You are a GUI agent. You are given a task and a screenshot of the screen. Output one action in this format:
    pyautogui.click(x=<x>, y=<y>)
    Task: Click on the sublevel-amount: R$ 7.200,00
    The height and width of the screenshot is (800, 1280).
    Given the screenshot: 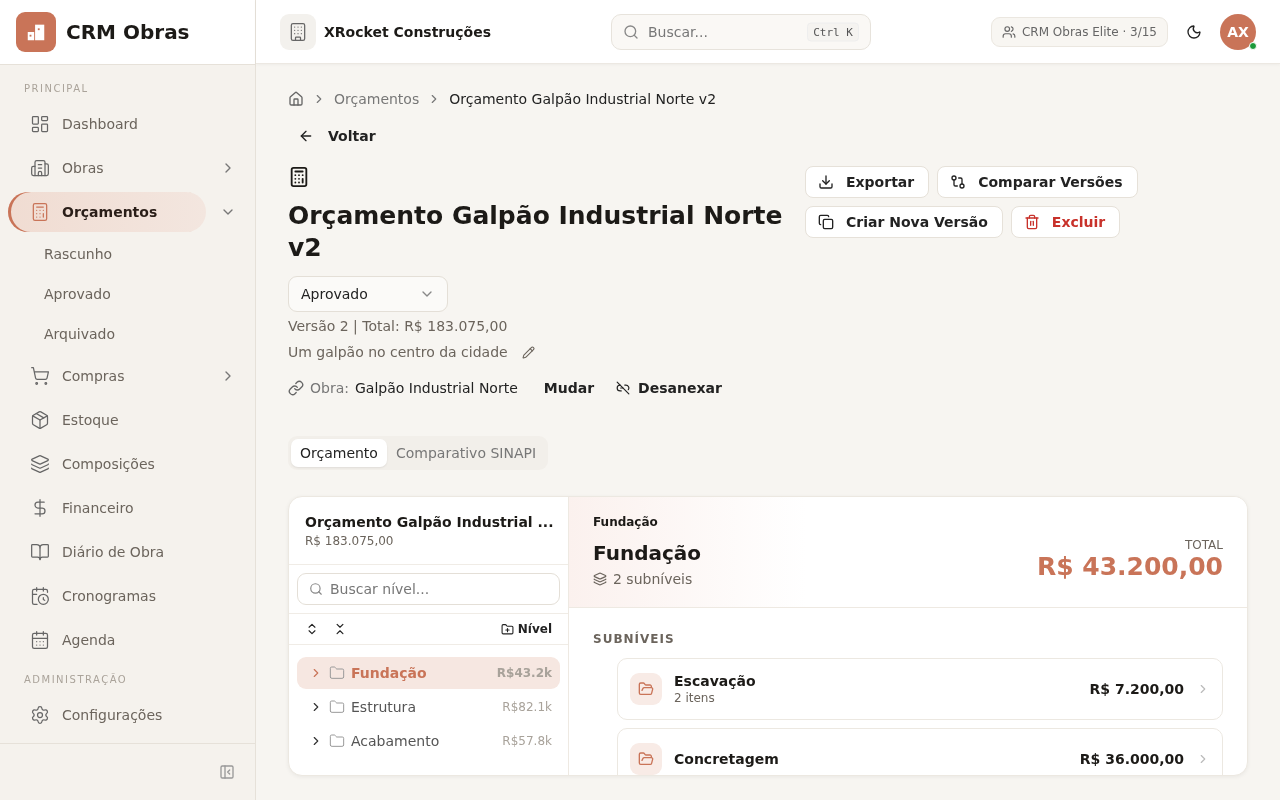 What is the action you would take?
    pyautogui.click(x=1136, y=689)
    